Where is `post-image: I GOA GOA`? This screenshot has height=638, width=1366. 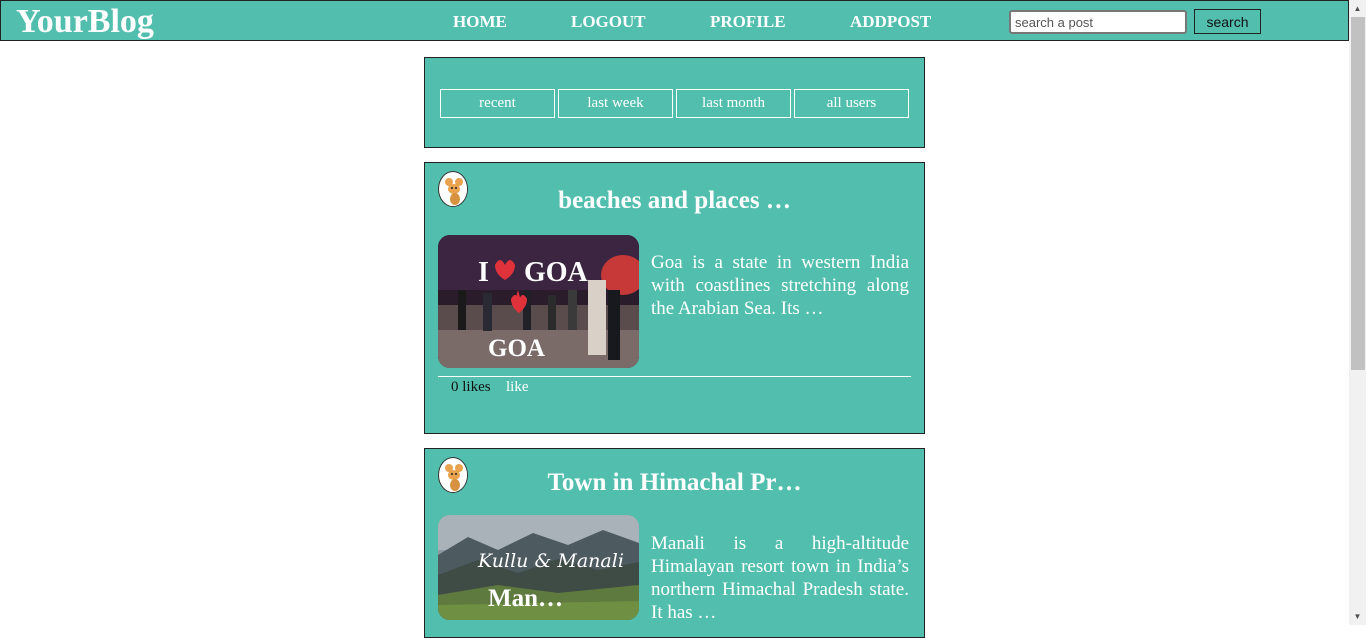
post-image: I GOA GOA is located at coordinates (538, 301).